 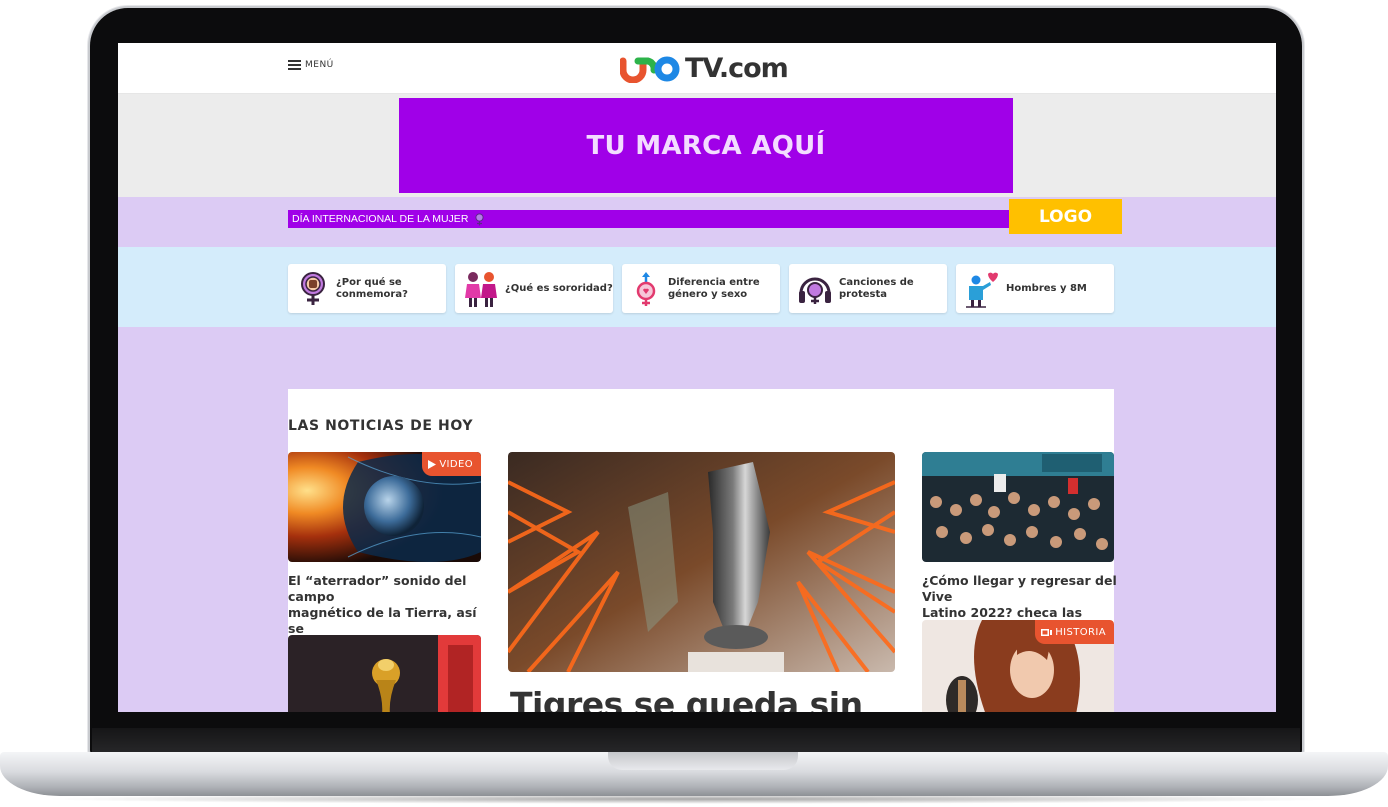 I want to click on hamburger-icon, so click(x=294, y=65).